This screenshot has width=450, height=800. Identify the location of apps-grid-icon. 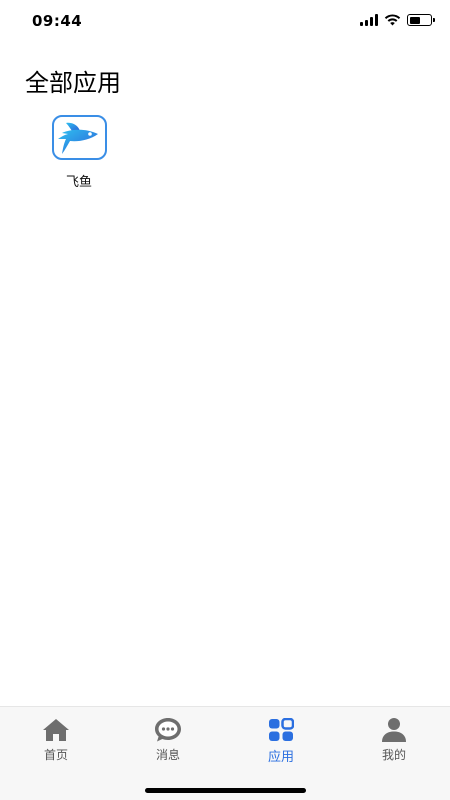
(281, 730).